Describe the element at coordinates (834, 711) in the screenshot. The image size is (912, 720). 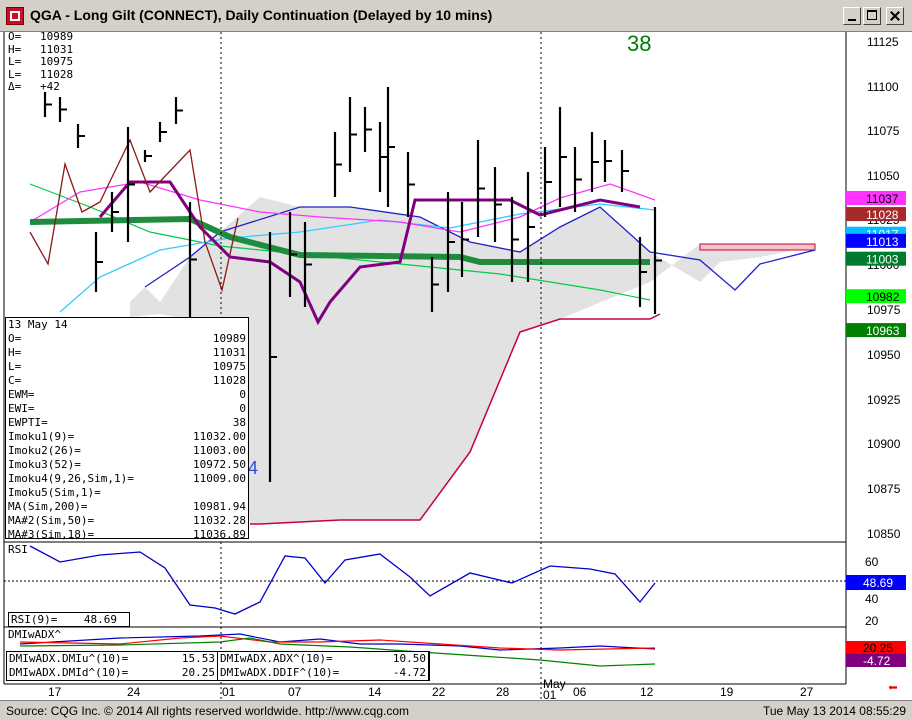
I see `status-timestamp: Tue May 13 2014 08:55:29` at that location.